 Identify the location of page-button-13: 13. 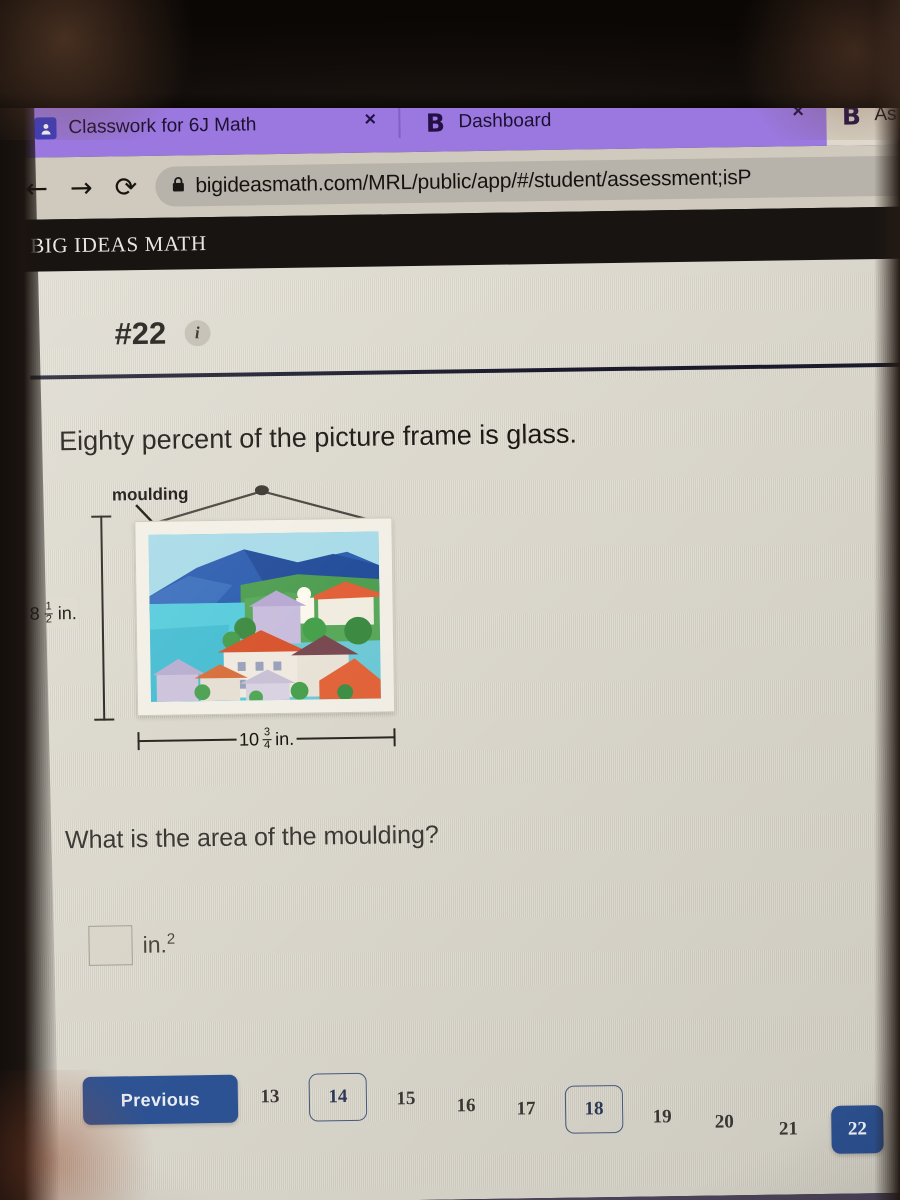
(270, 1097).